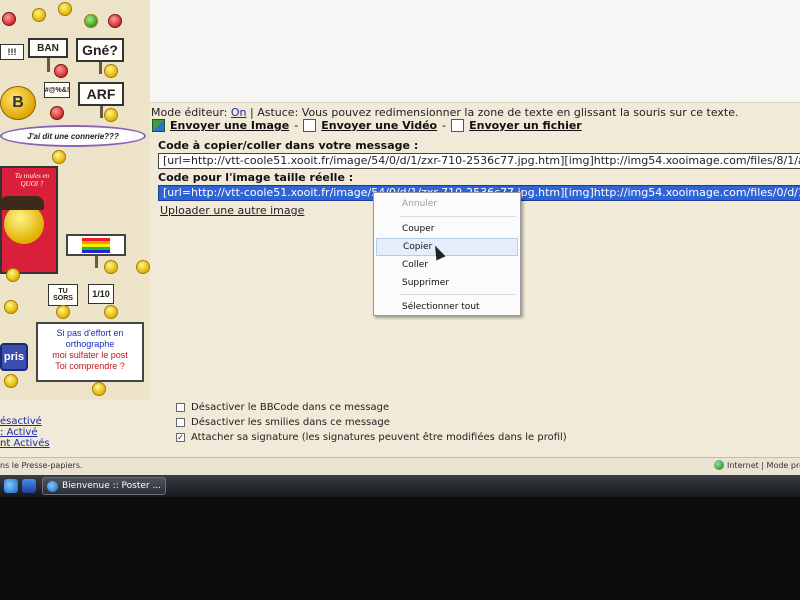 This screenshot has height=600, width=800. Describe the element at coordinates (447, 265) in the screenshot. I see `menu-item-coller: Coller` at that location.